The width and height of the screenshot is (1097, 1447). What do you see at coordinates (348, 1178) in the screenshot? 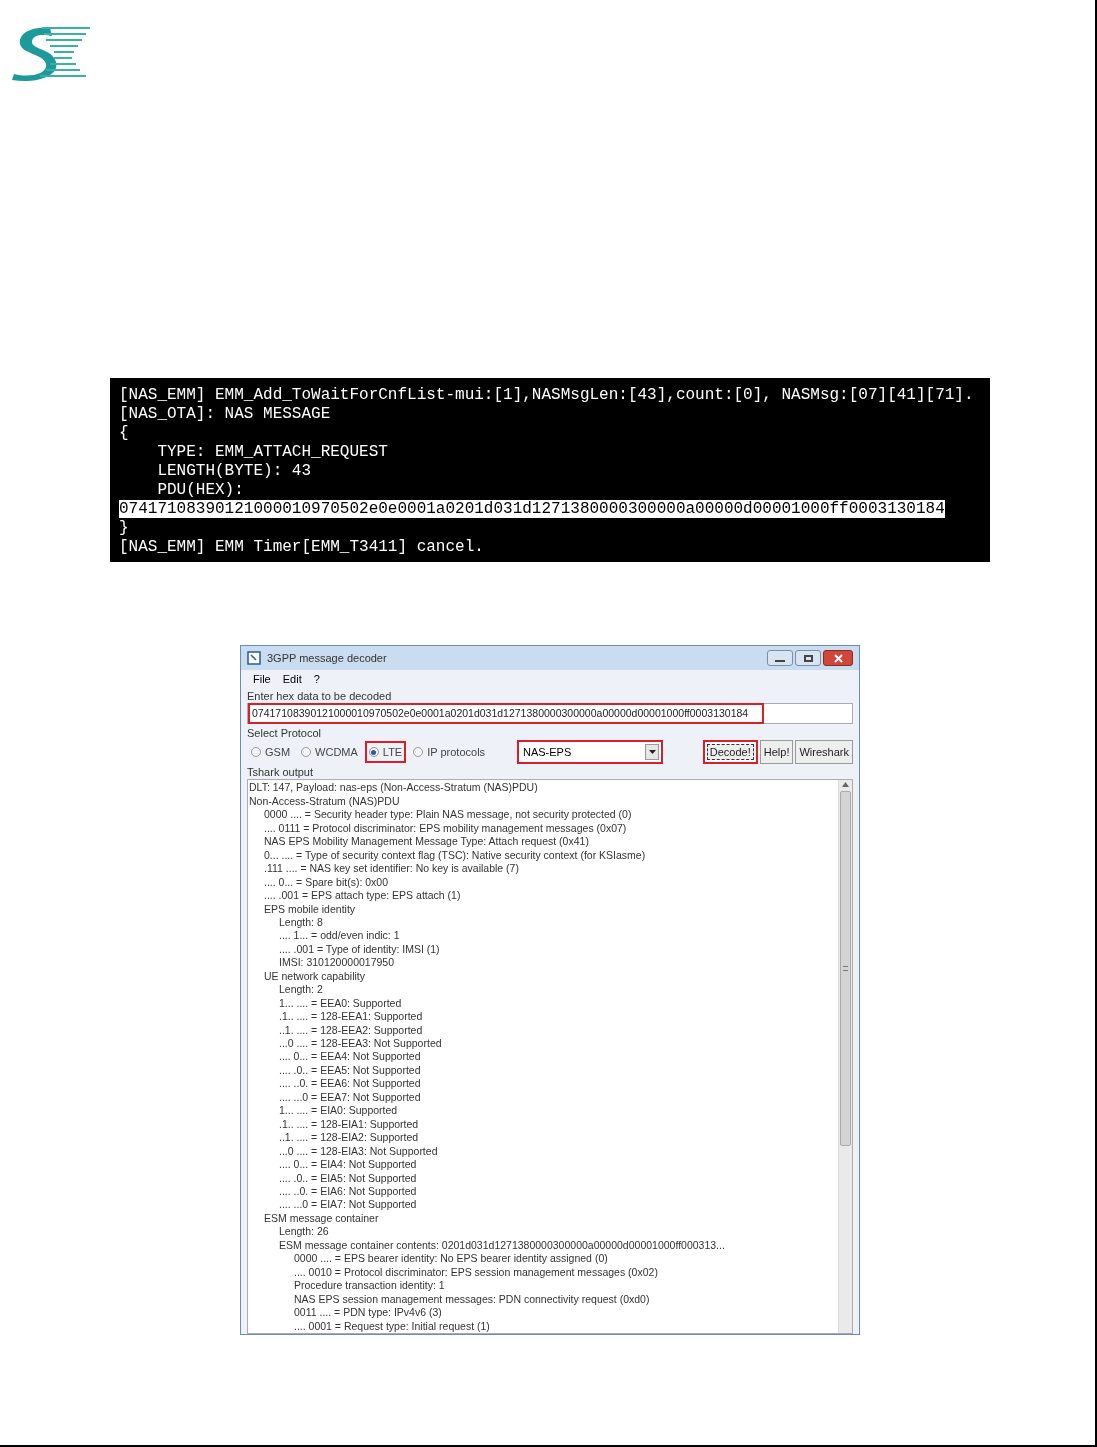
I see `tree-item: .... .0.. = EIA5: Not Supported` at bounding box center [348, 1178].